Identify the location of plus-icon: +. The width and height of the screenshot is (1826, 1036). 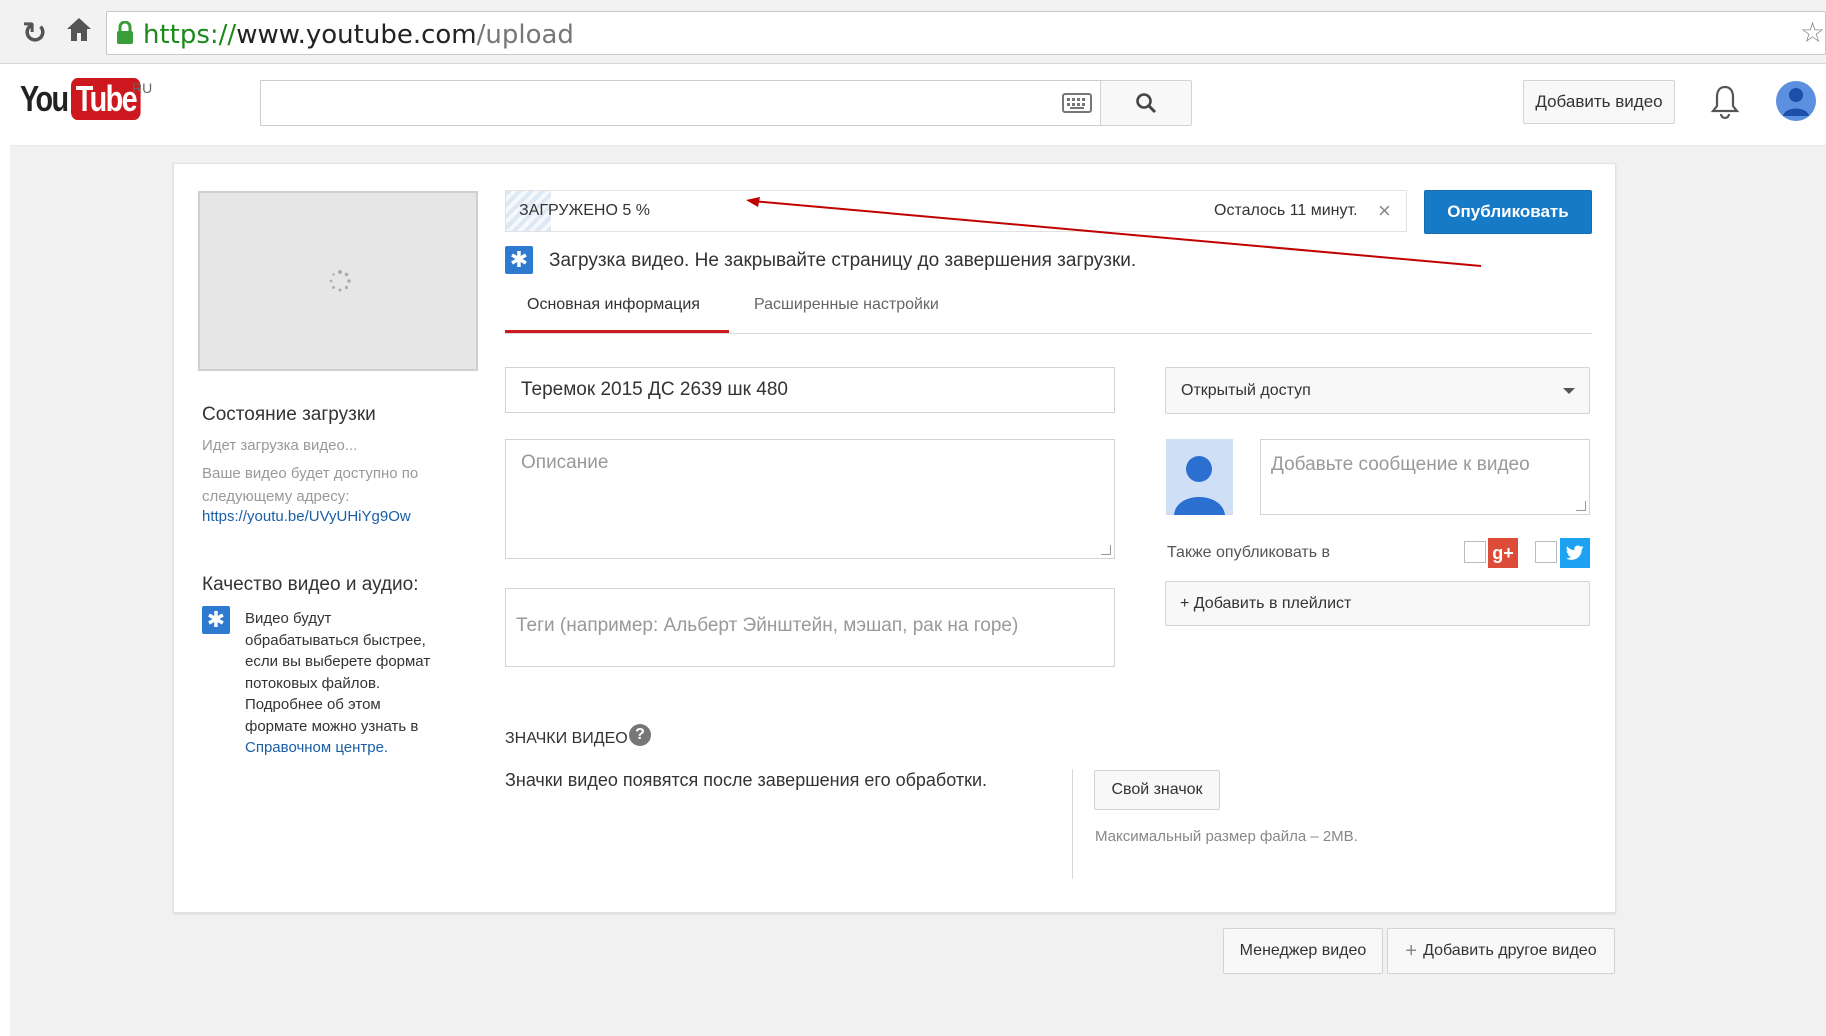
(1411, 950).